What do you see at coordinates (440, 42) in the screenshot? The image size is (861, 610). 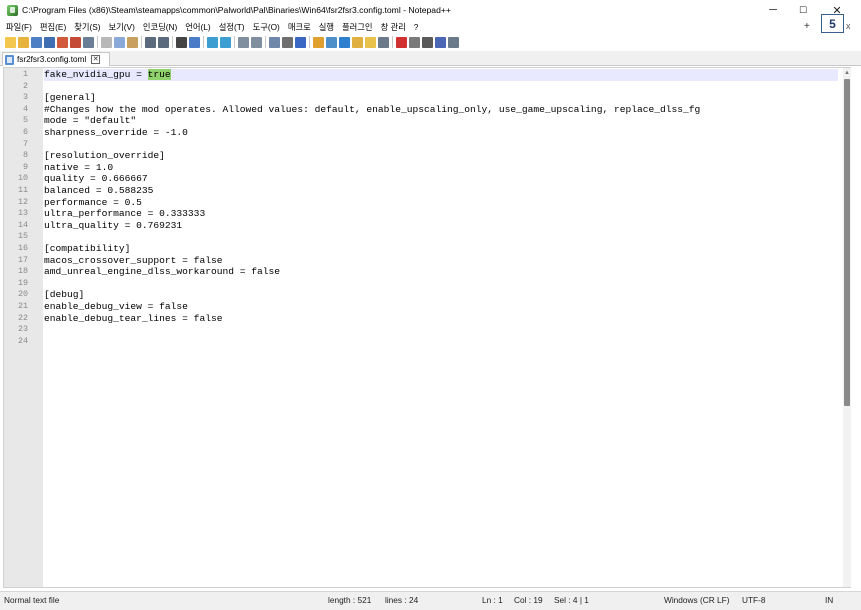 I see `run-macro-multiple-icon` at bounding box center [440, 42].